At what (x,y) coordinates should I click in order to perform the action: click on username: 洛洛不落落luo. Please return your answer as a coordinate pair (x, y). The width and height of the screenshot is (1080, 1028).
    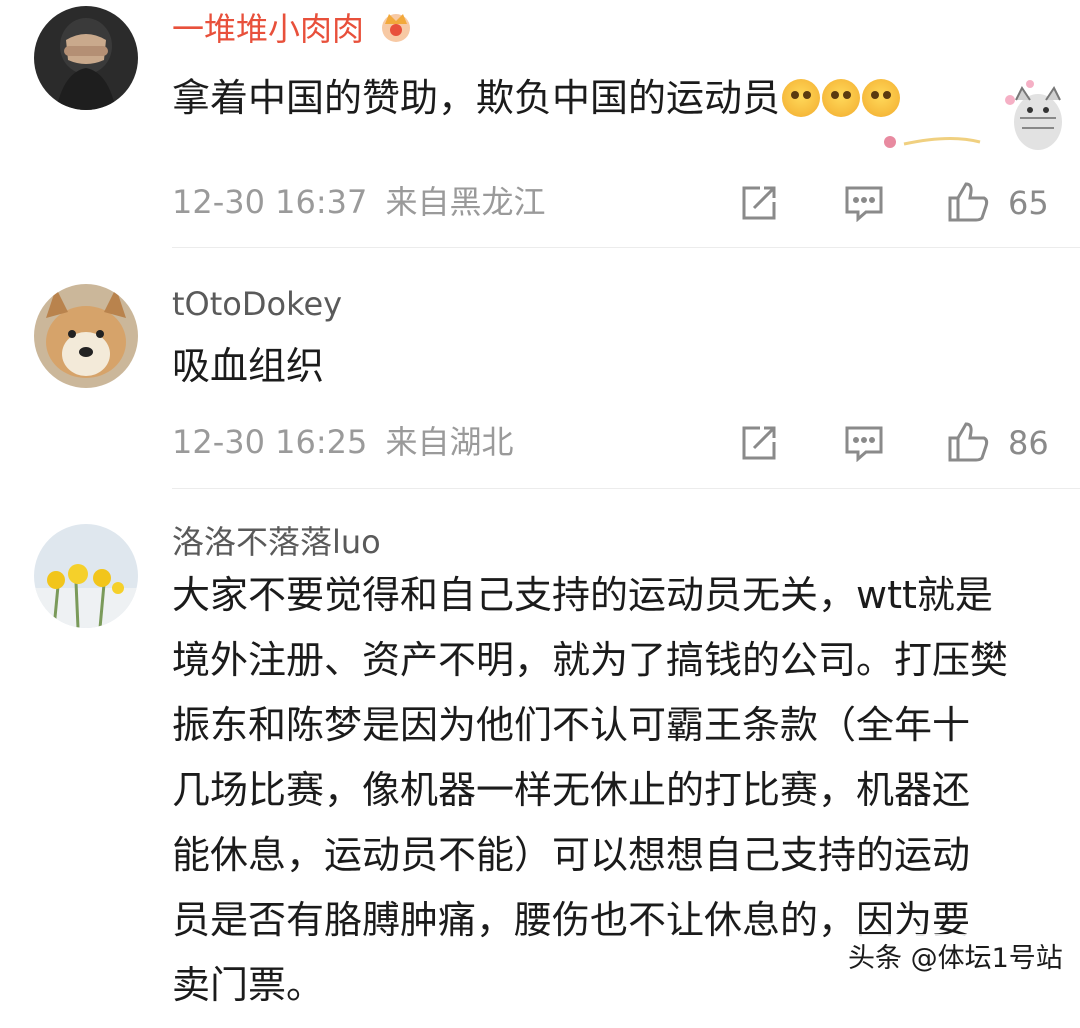
    Looking at the image, I should click on (276, 542).